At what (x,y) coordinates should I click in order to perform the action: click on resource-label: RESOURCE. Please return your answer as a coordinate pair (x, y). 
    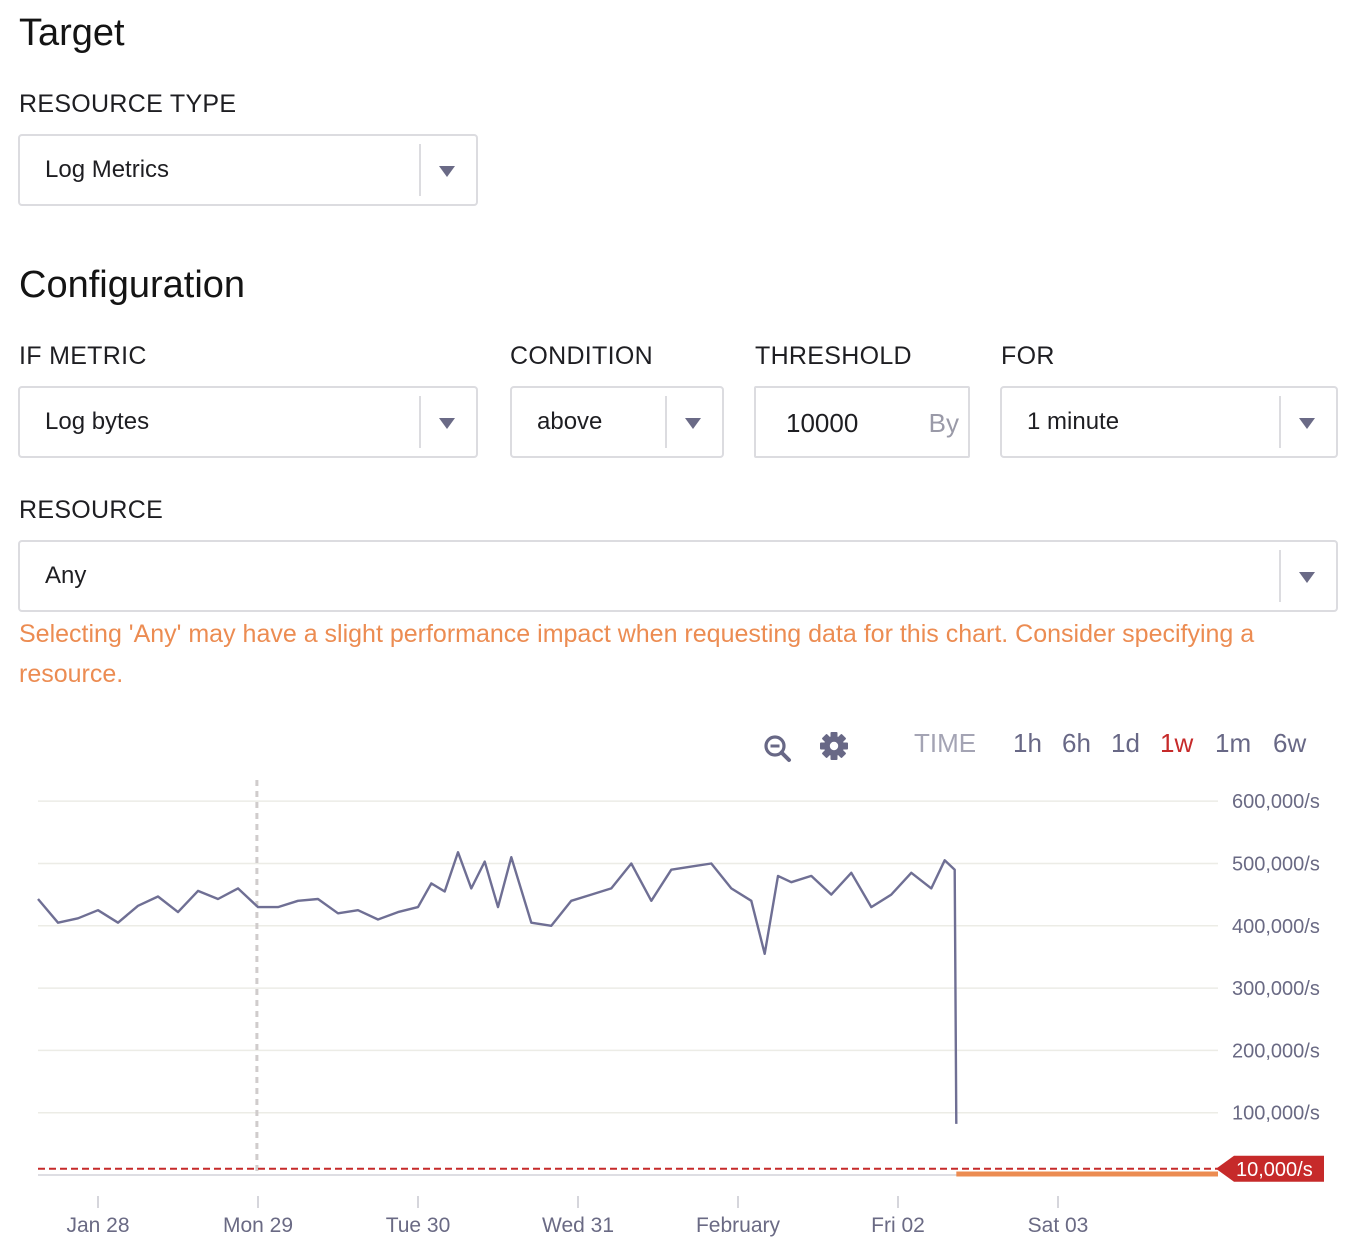
    Looking at the image, I should click on (91, 510).